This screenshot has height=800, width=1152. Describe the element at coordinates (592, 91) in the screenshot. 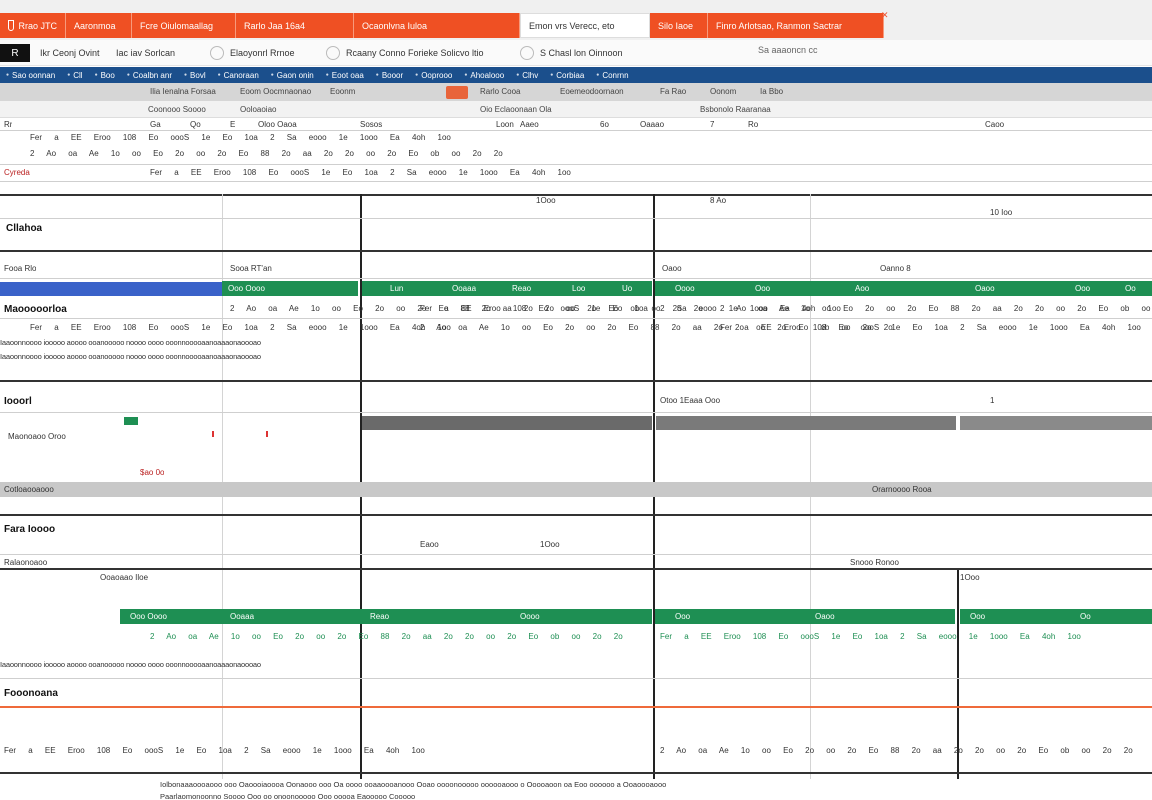

I see `ribbon-item: Eoemeodoornaon` at that location.